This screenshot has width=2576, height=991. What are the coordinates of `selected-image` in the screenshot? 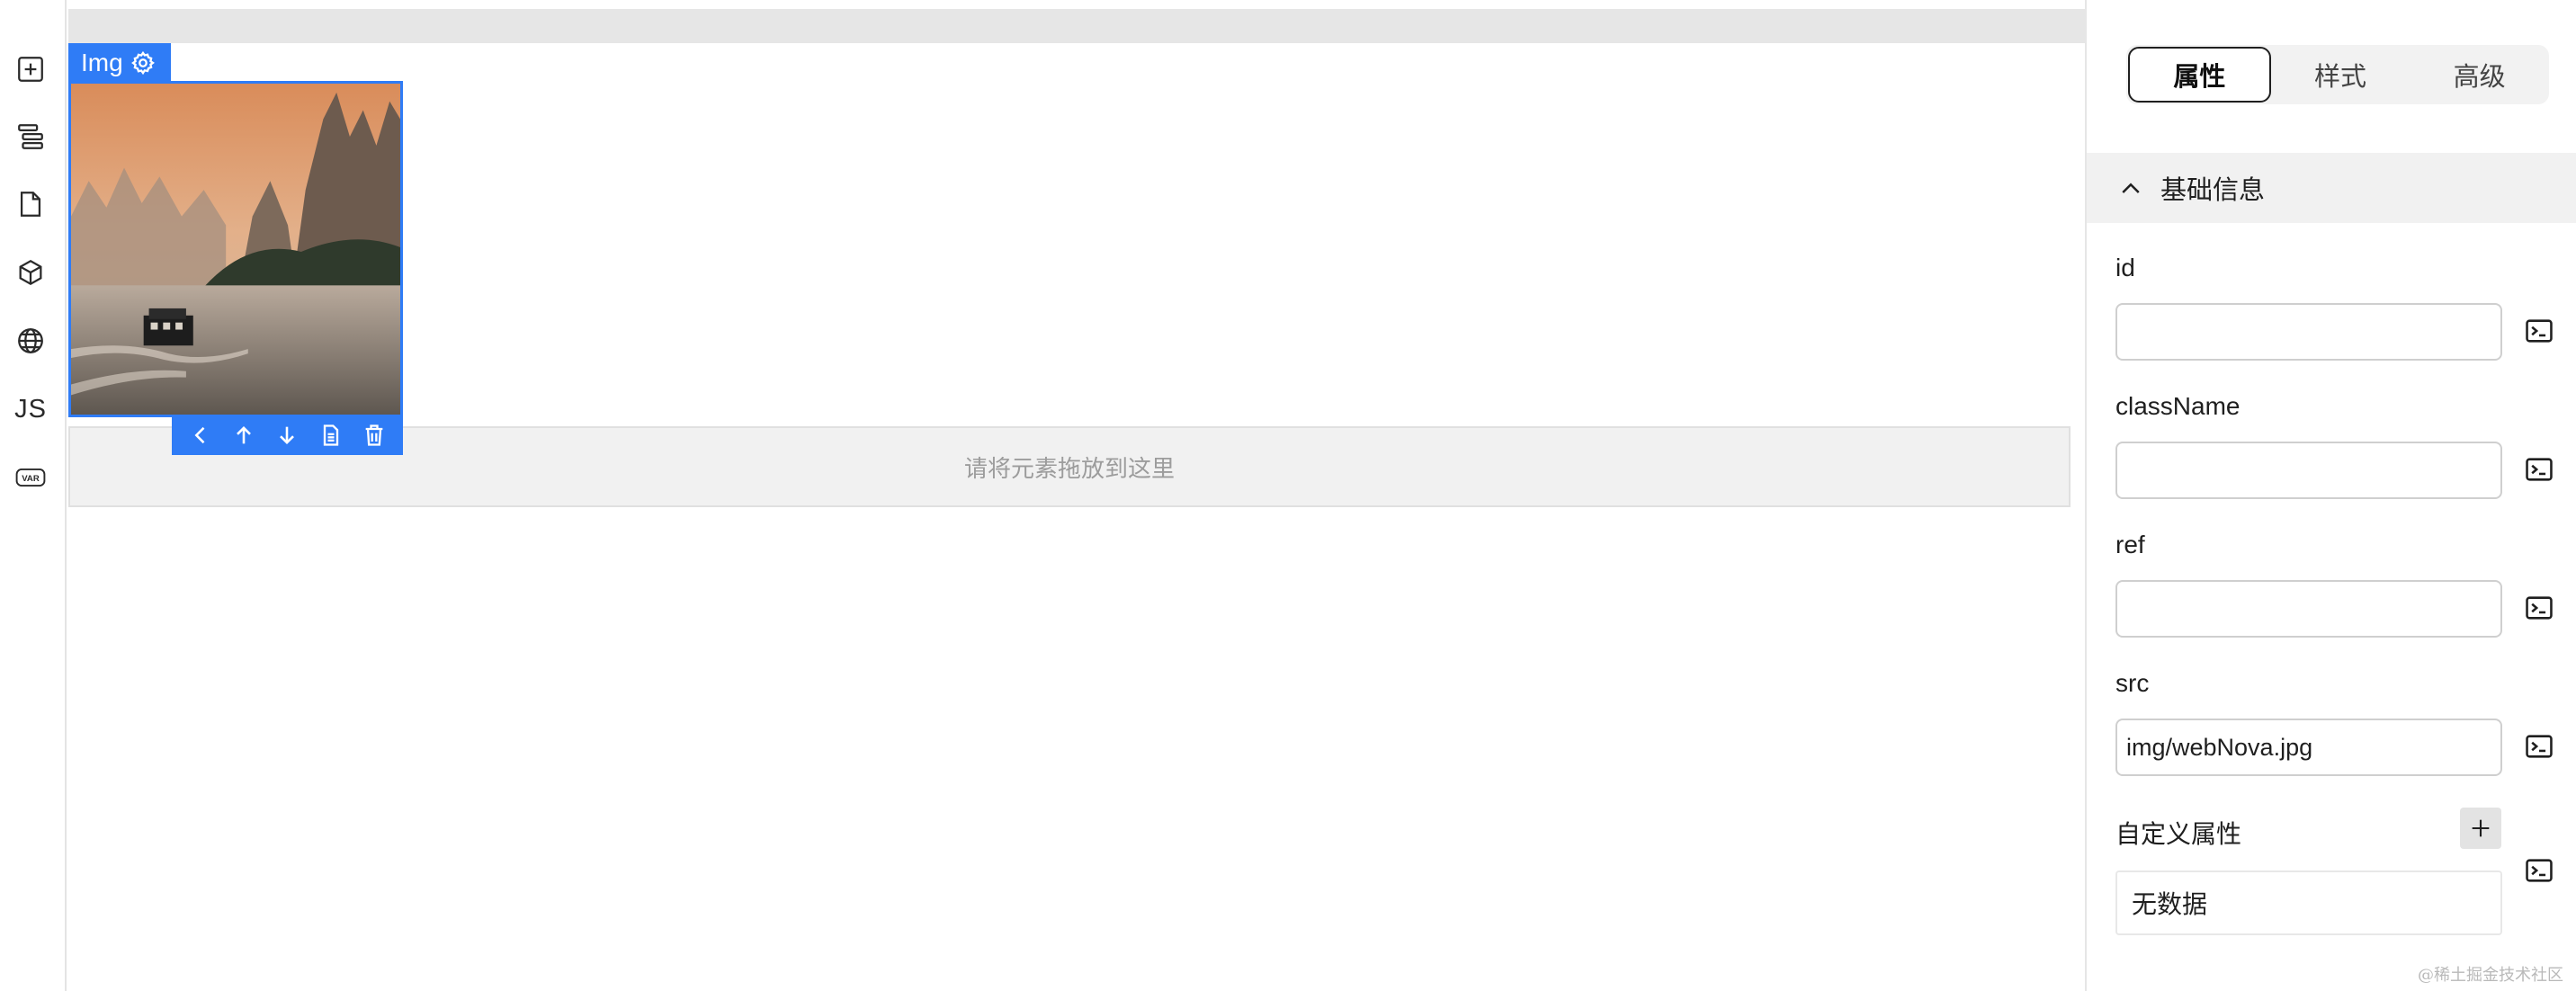 It's located at (235, 249).